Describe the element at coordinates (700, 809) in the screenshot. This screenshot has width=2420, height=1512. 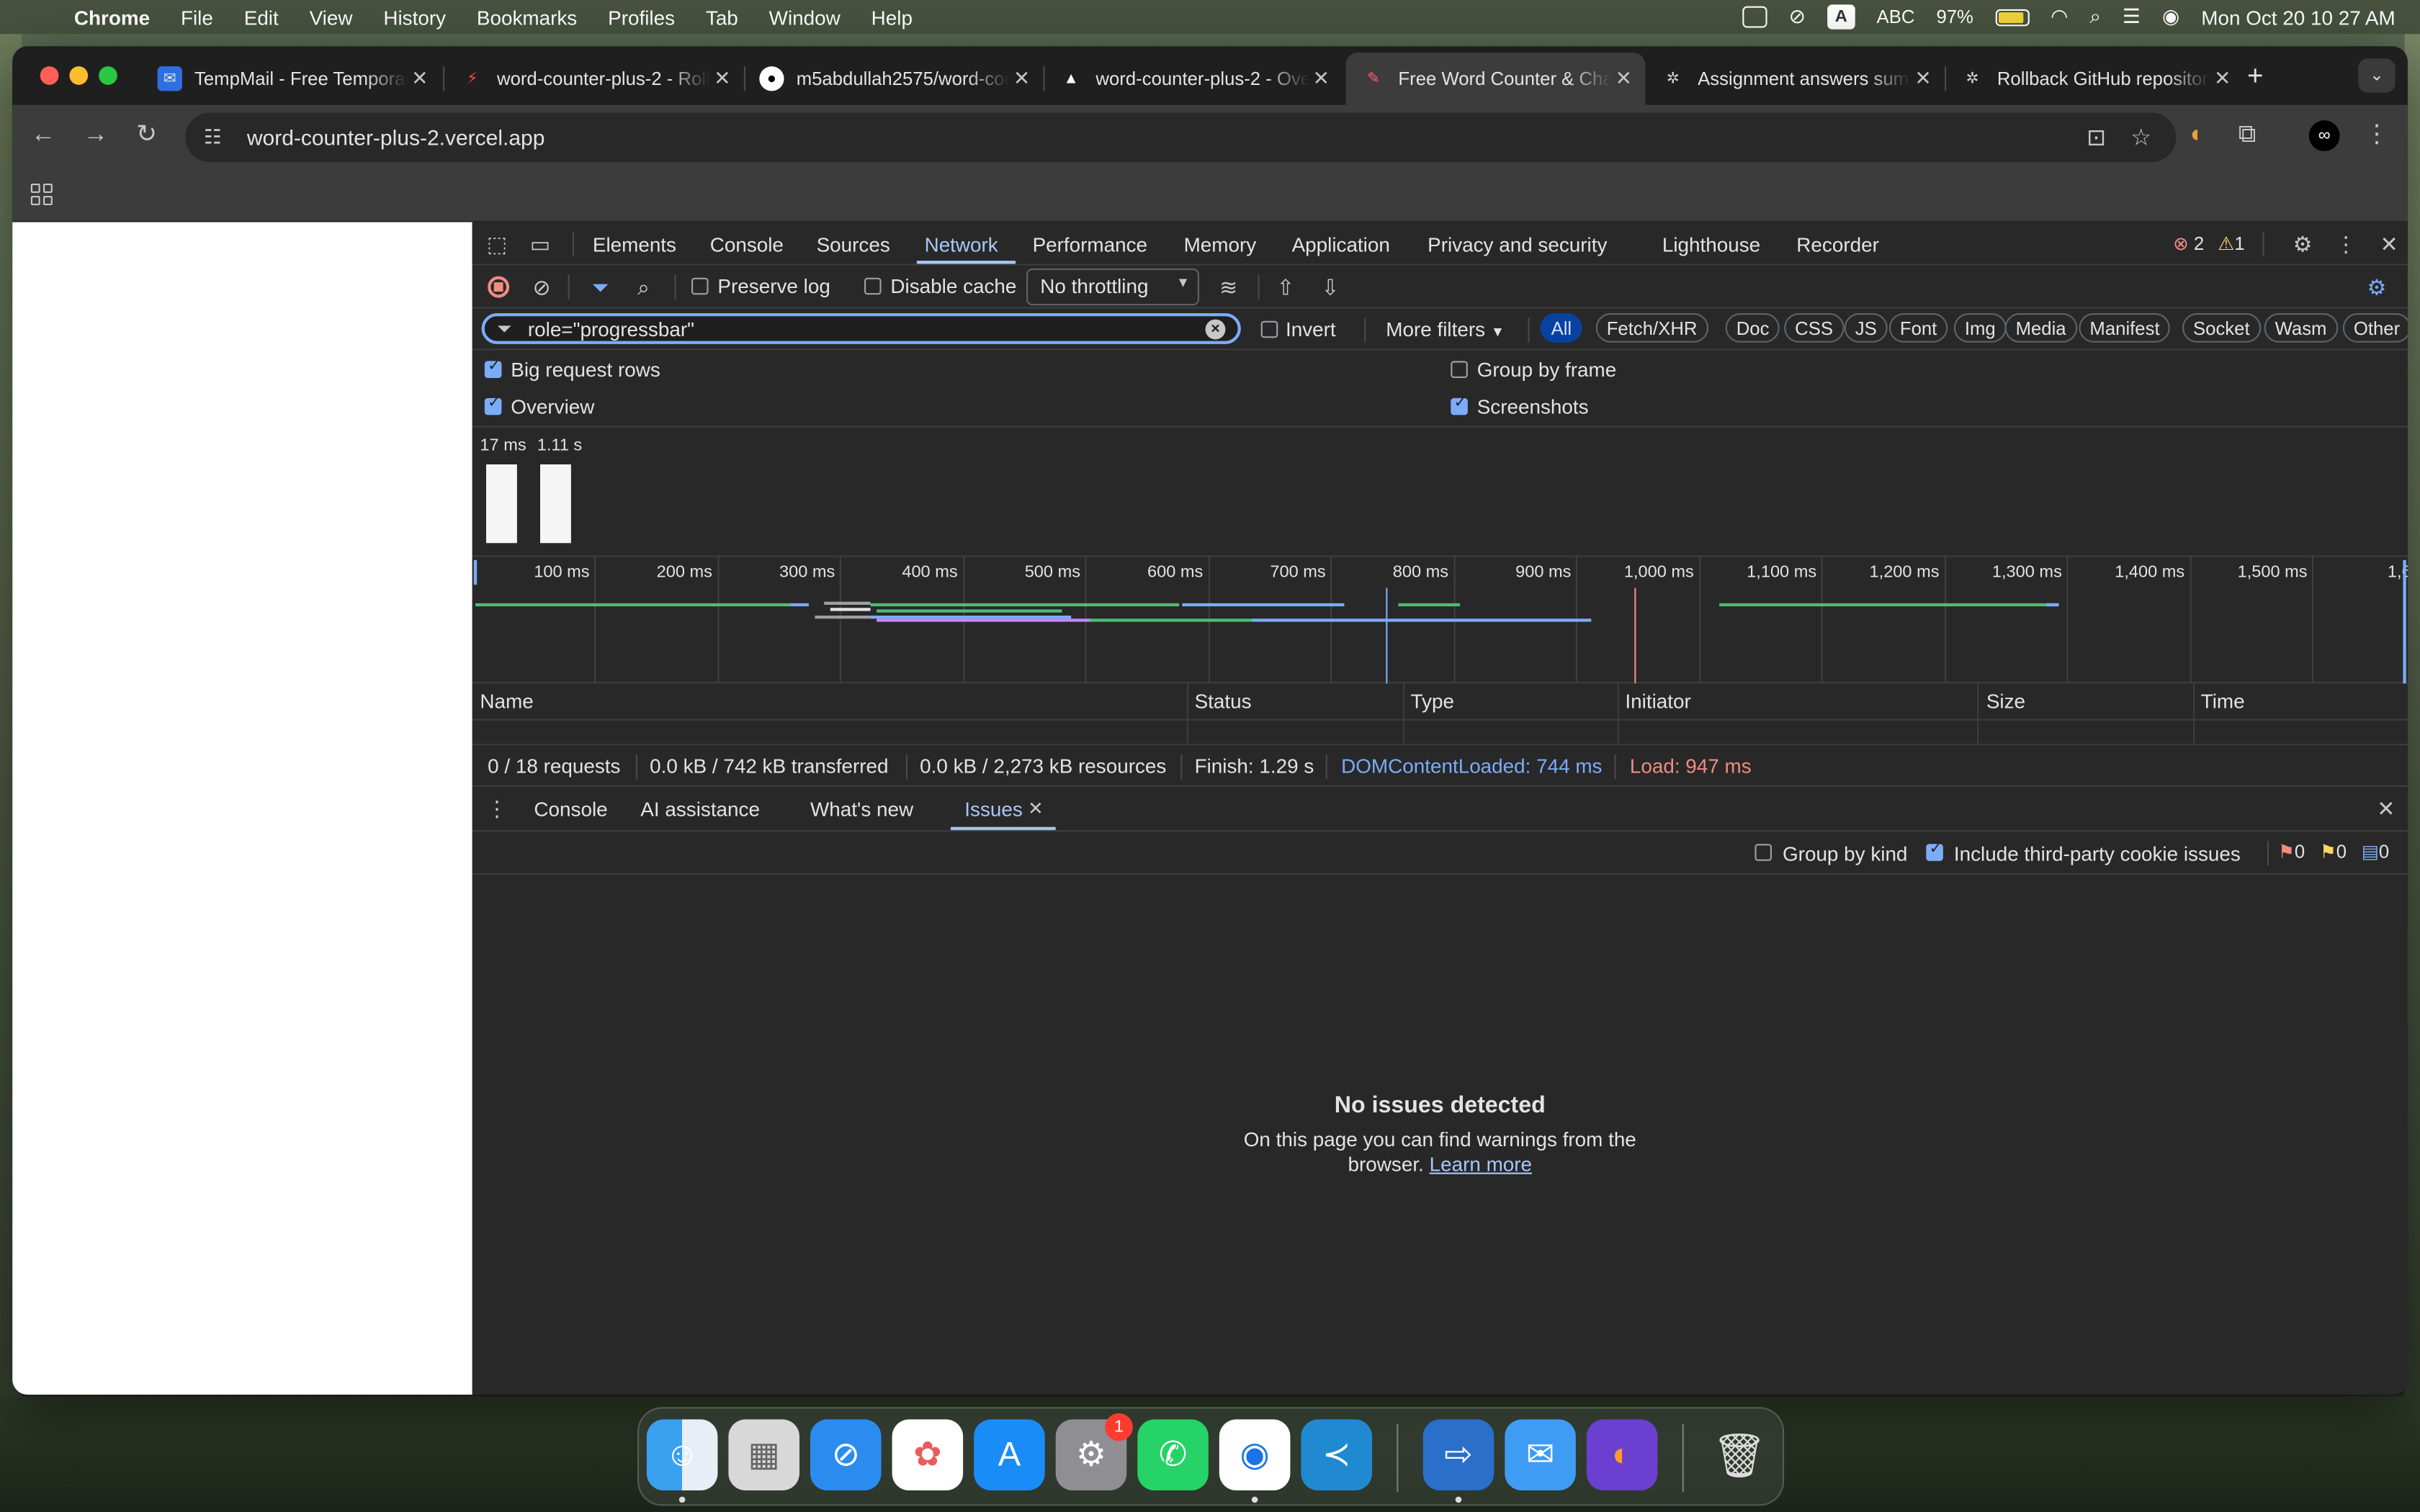
I see `drawer-tab-ai-assistance: AI assistance` at that location.